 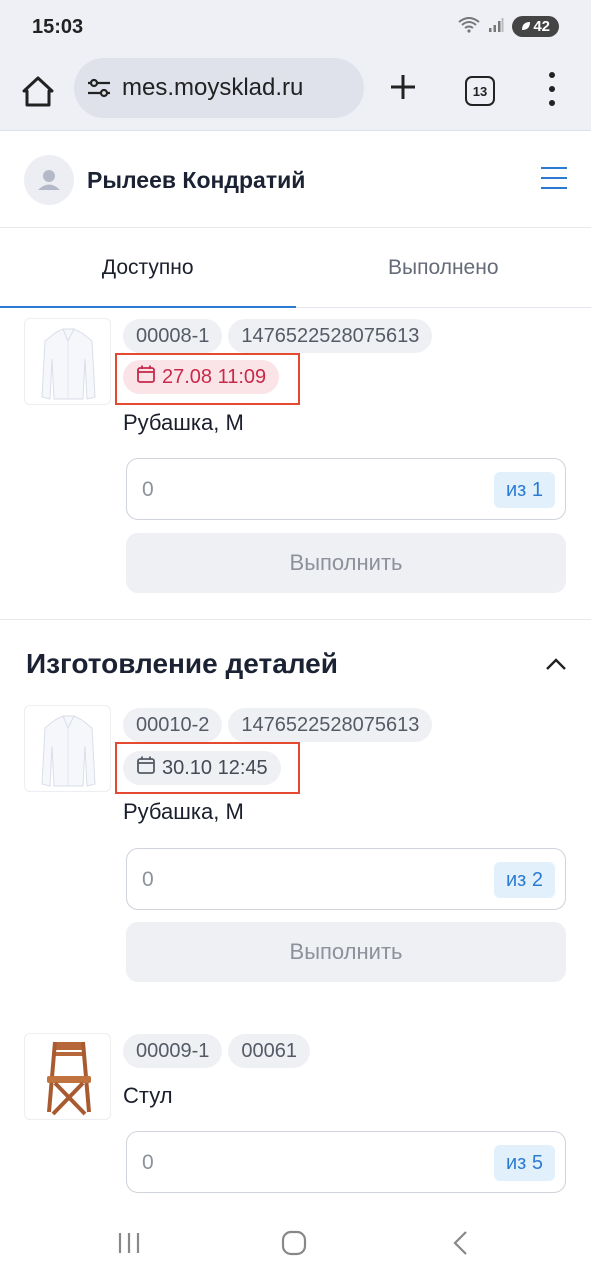 I want to click on quantity-total-badge: из 5, so click(x=524, y=1163).